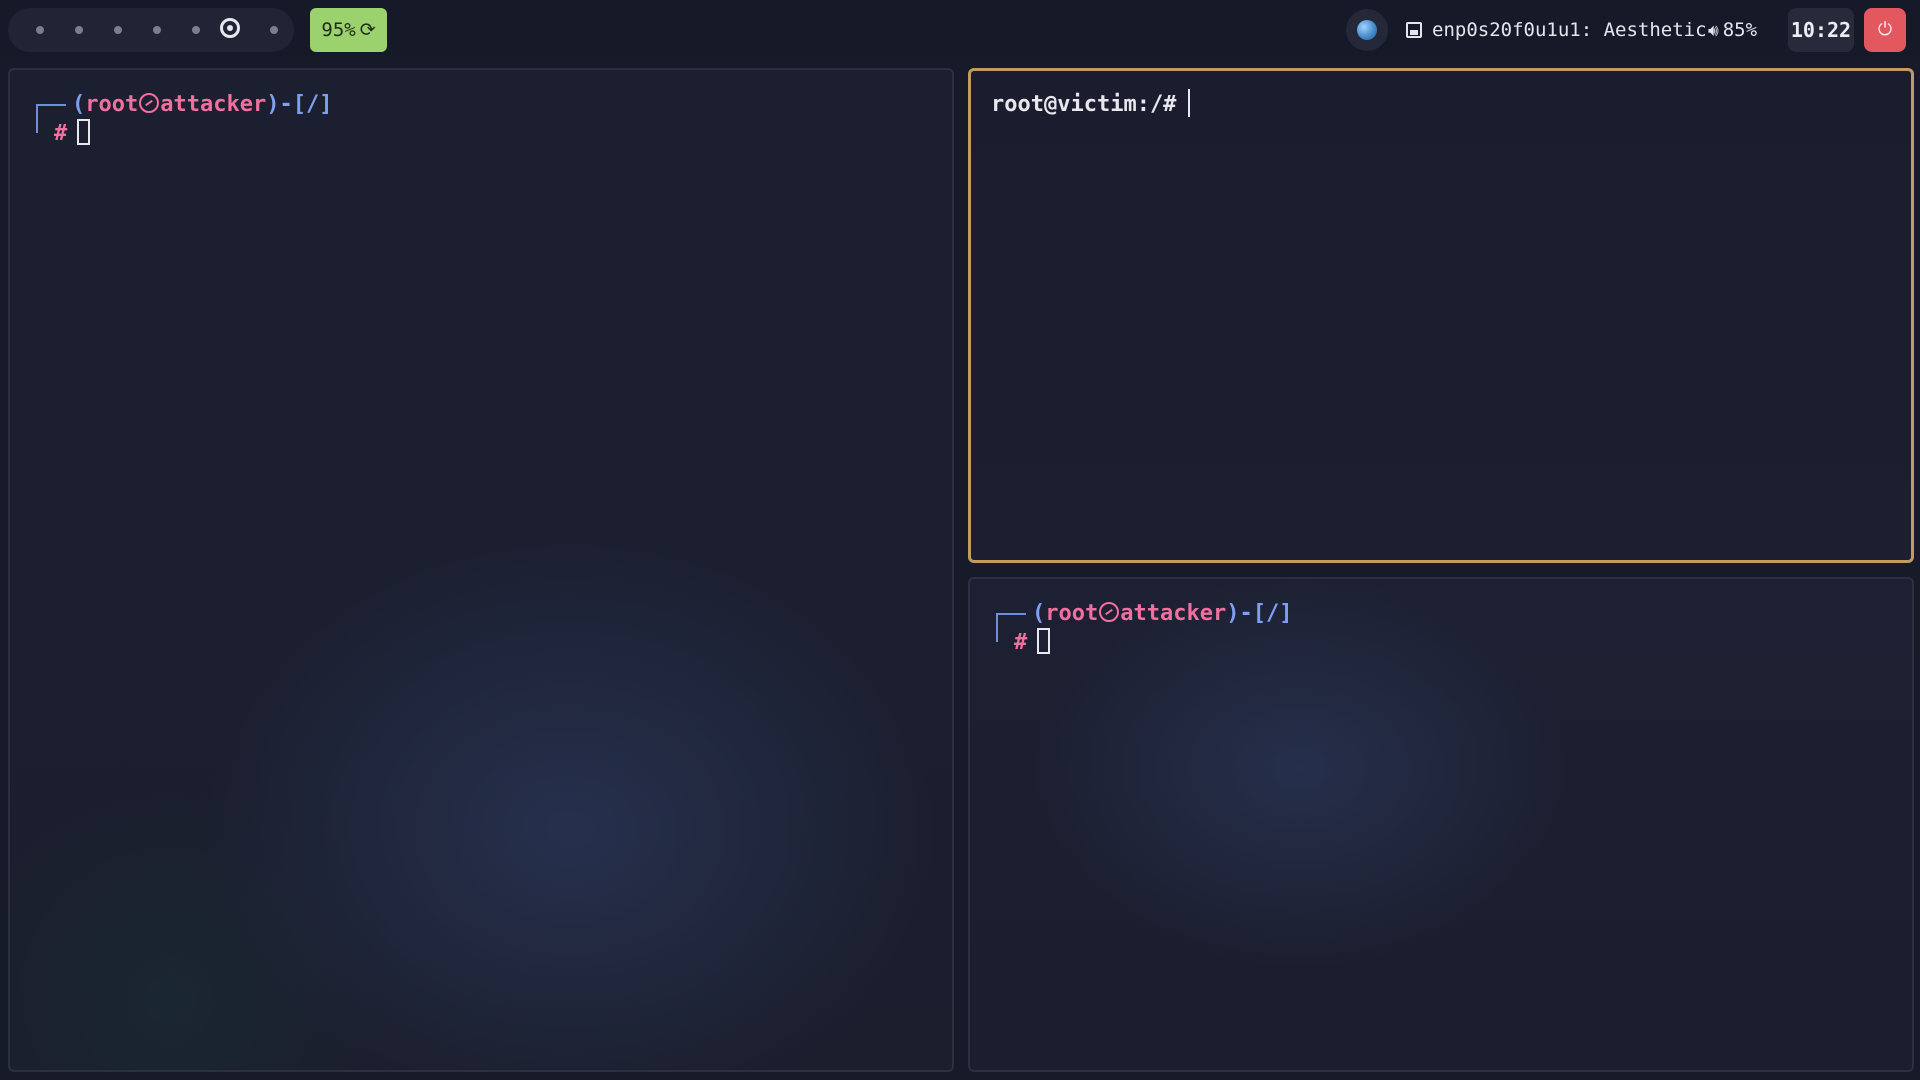 Image resolution: width=1920 pixels, height=1080 pixels. I want to click on power-icon: ⏻, so click(1885, 29).